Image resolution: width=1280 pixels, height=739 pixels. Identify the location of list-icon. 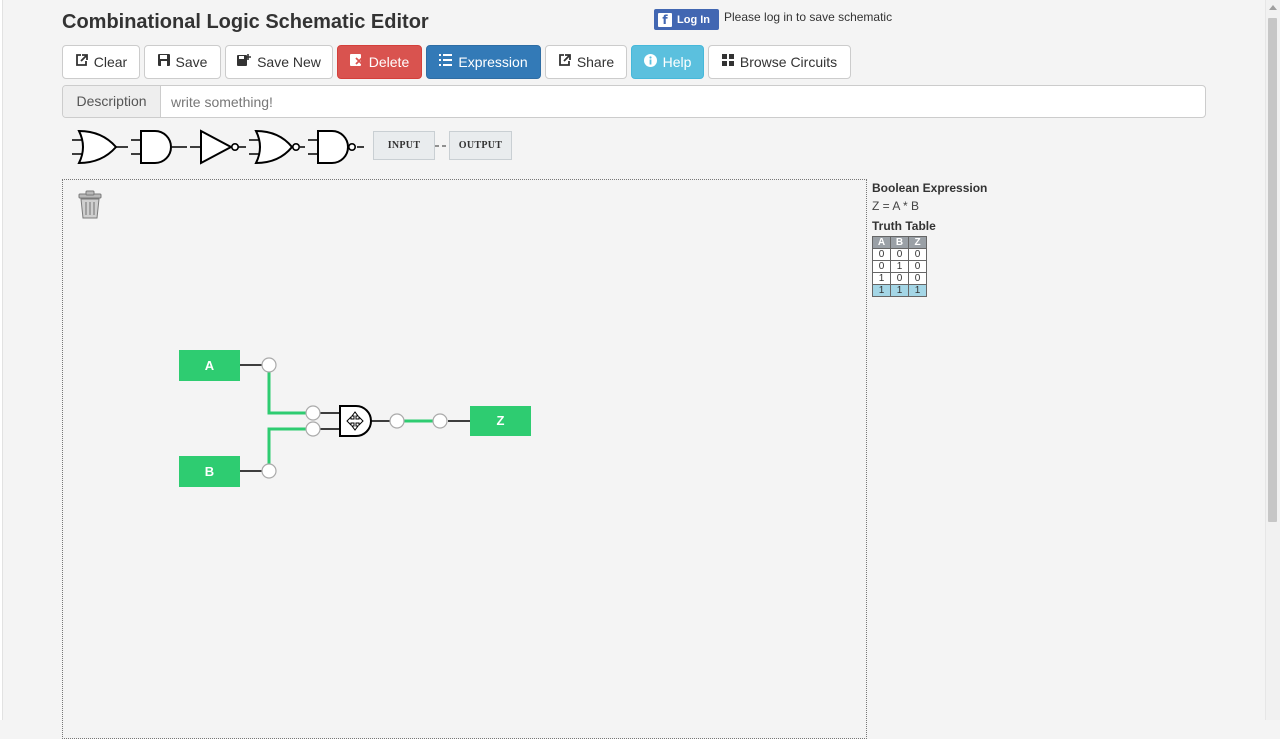
(446, 62).